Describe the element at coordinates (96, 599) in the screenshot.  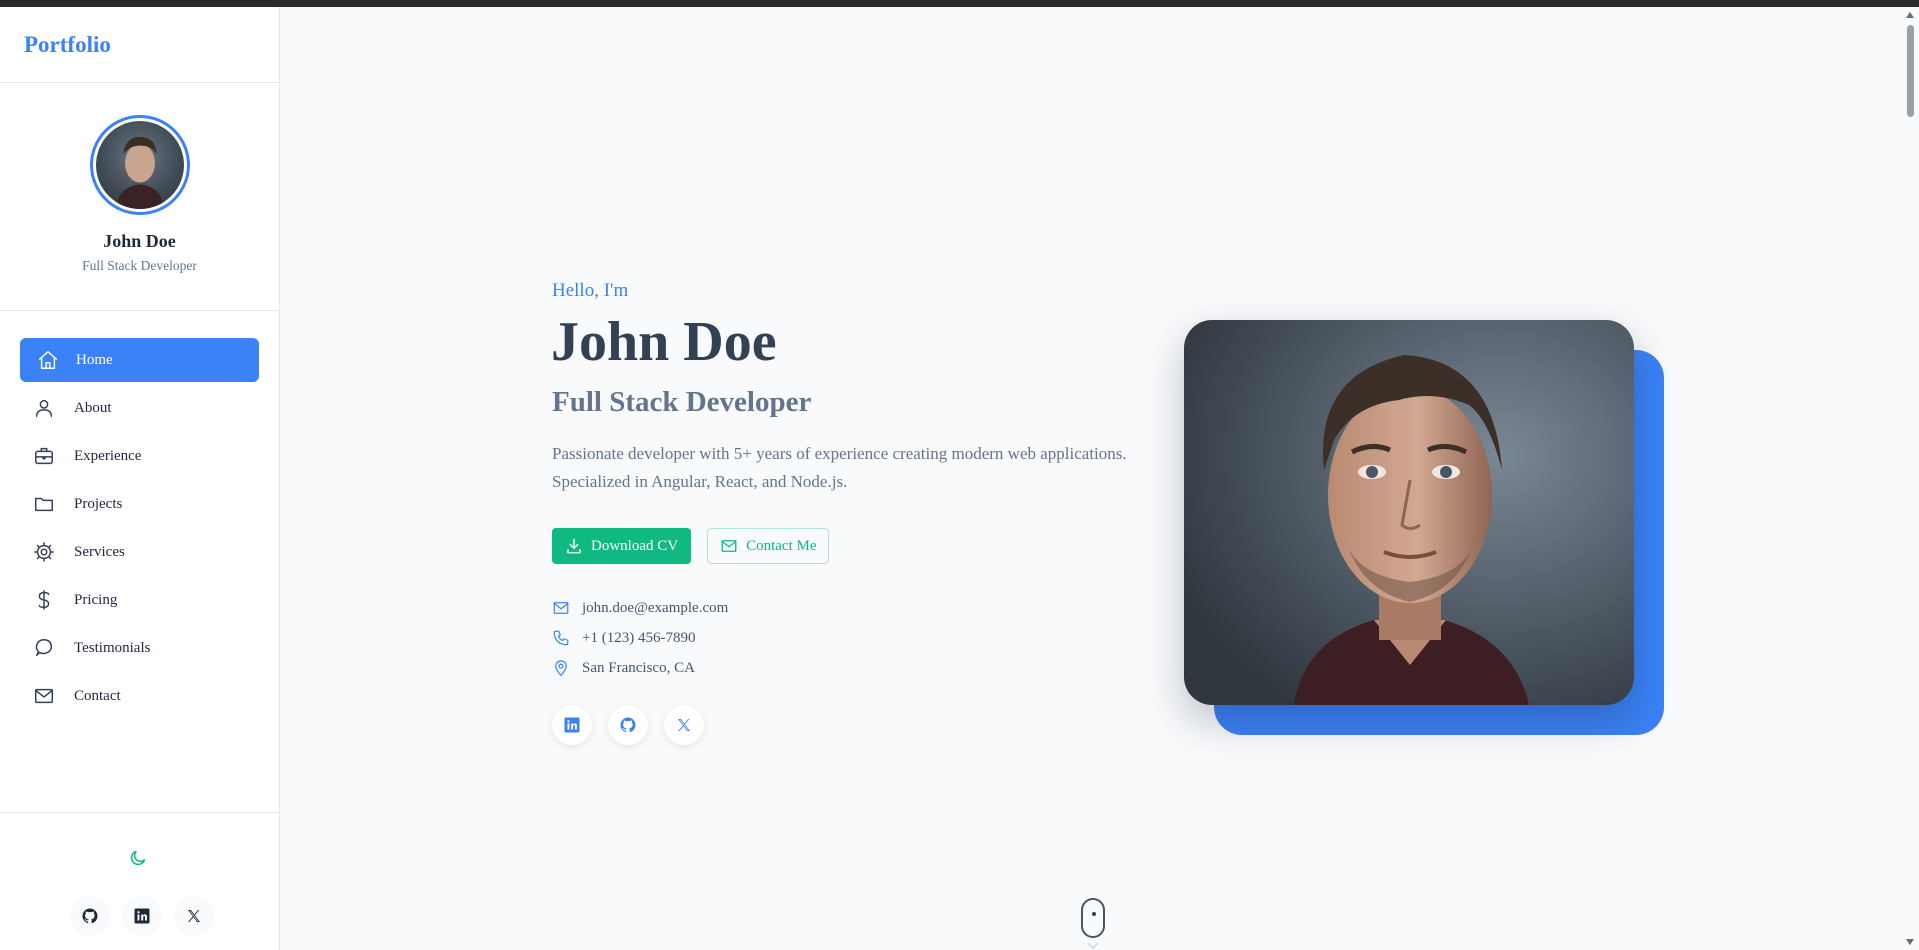
I see `sidebar-item-label: Pricing` at that location.